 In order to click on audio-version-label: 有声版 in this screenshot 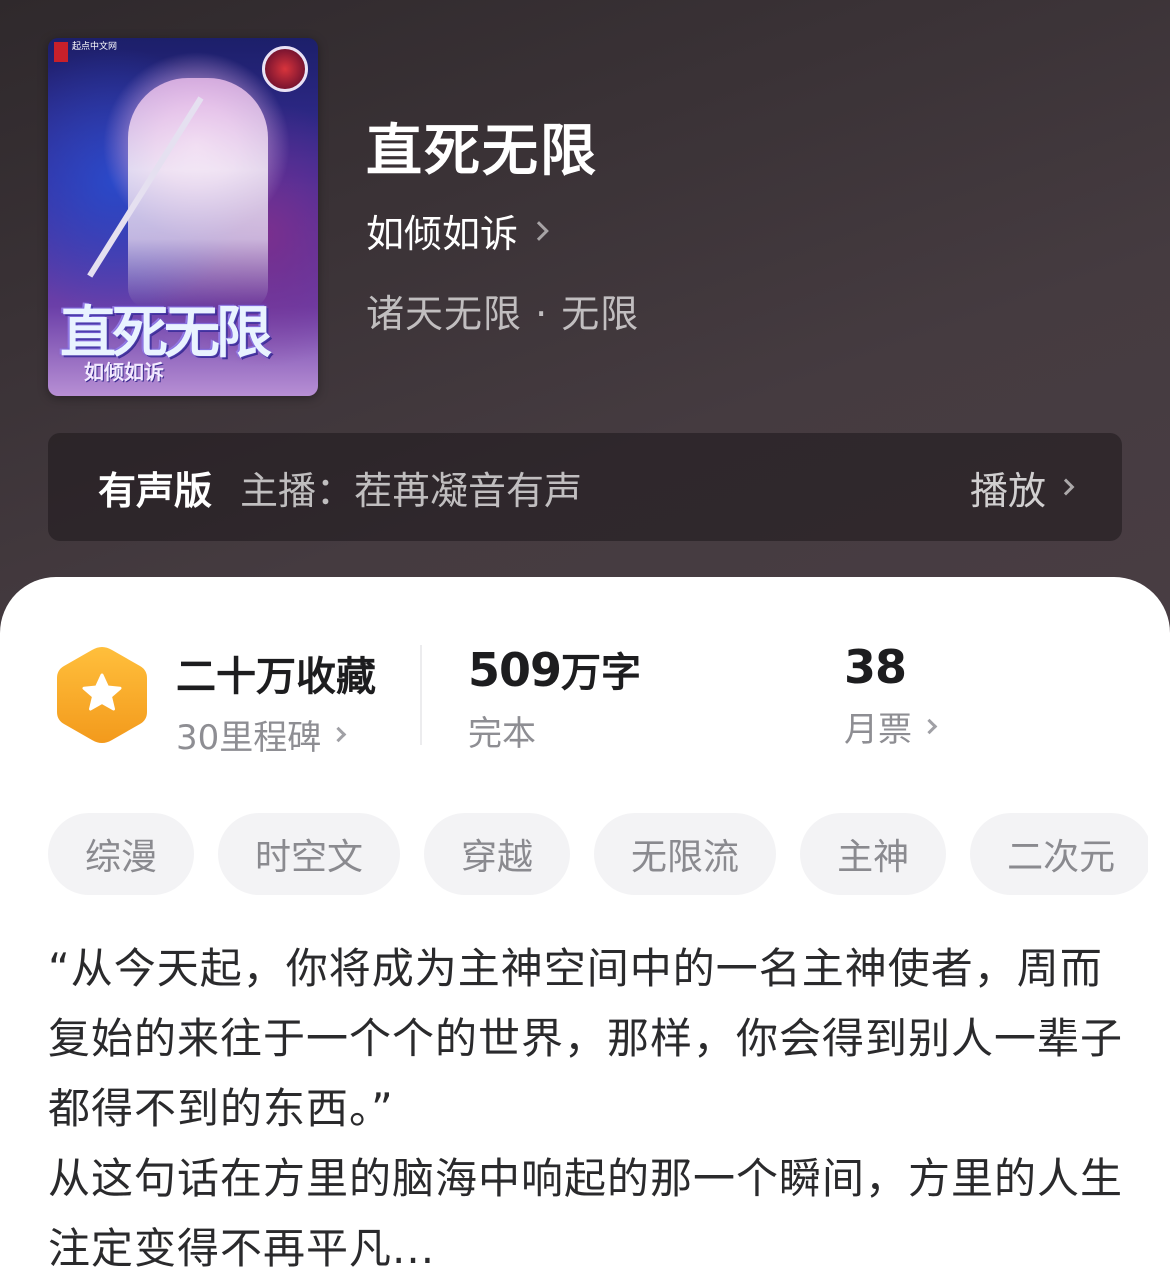, I will do `click(155, 490)`.